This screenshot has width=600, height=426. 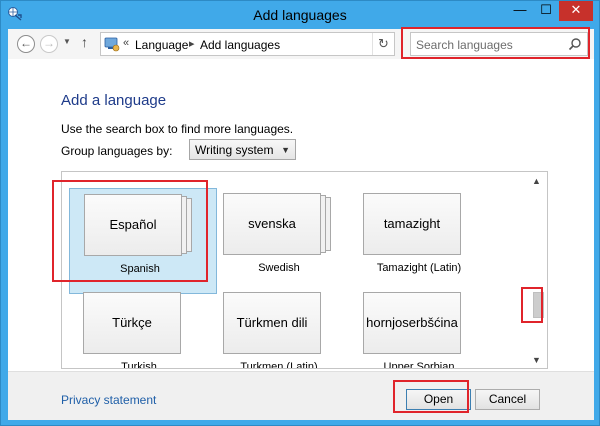 What do you see at coordinates (49, 44) in the screenshot?
I see `forward-button: →` at bounding box center [49, 44].